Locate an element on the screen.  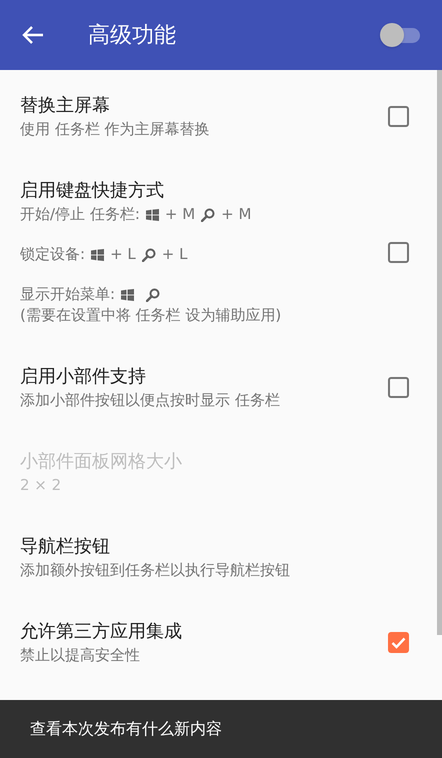
screen-title: 高级功能 is located at coordinates (132, 36).